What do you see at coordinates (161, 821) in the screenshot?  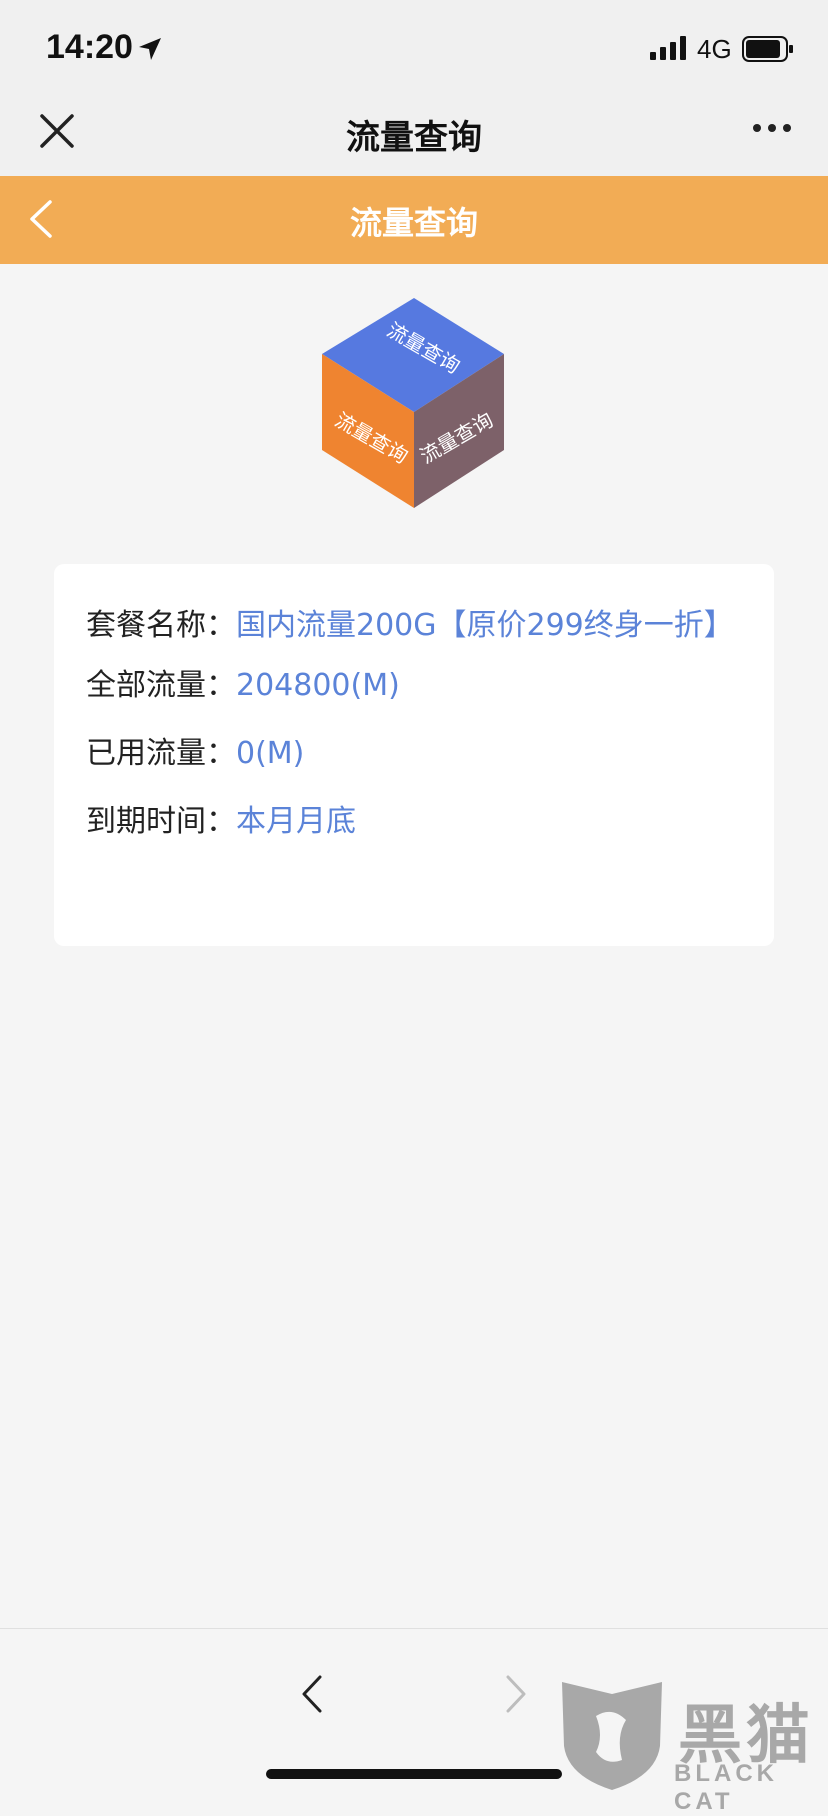 I see `expiry-label: 到期时间：` at bounding box center [161, 821].